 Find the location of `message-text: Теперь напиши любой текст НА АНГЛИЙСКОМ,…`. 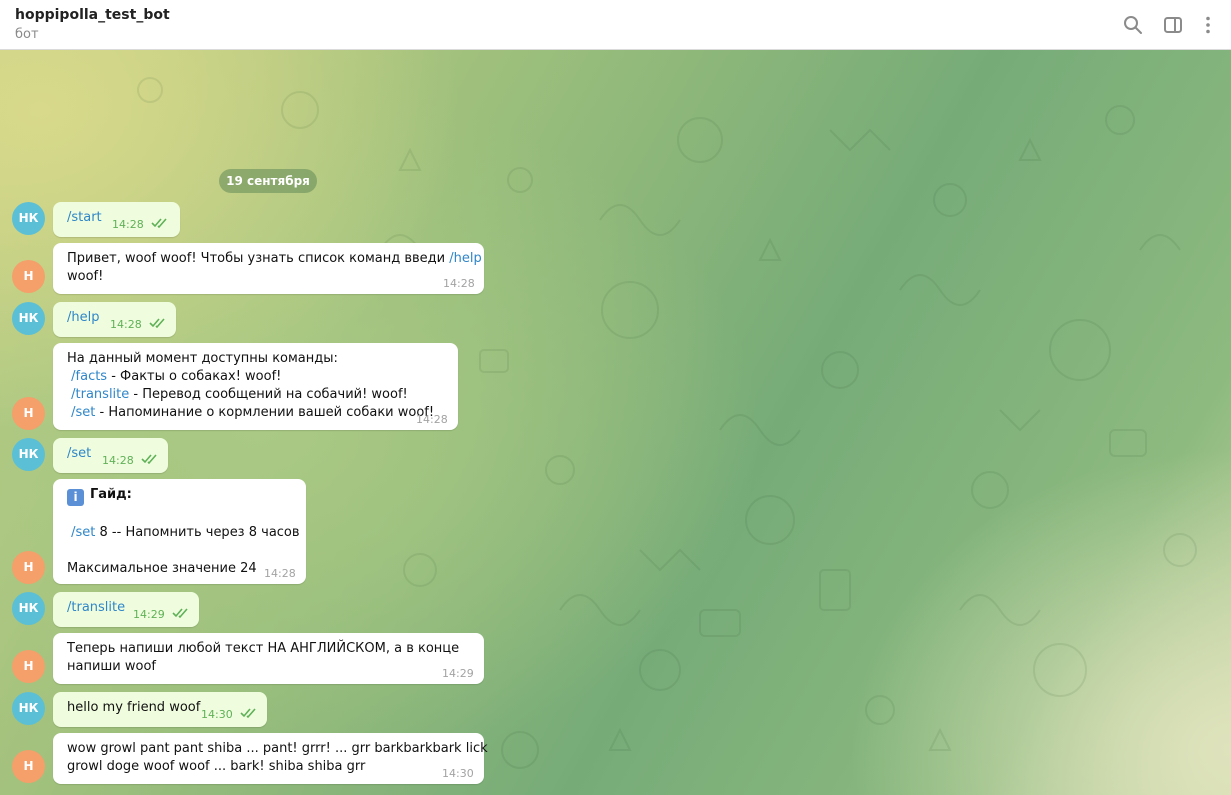

message-text: Теперь напиши любой текст НА АНГЛИЙСКОМ,… is located at coordinates (263, 648).